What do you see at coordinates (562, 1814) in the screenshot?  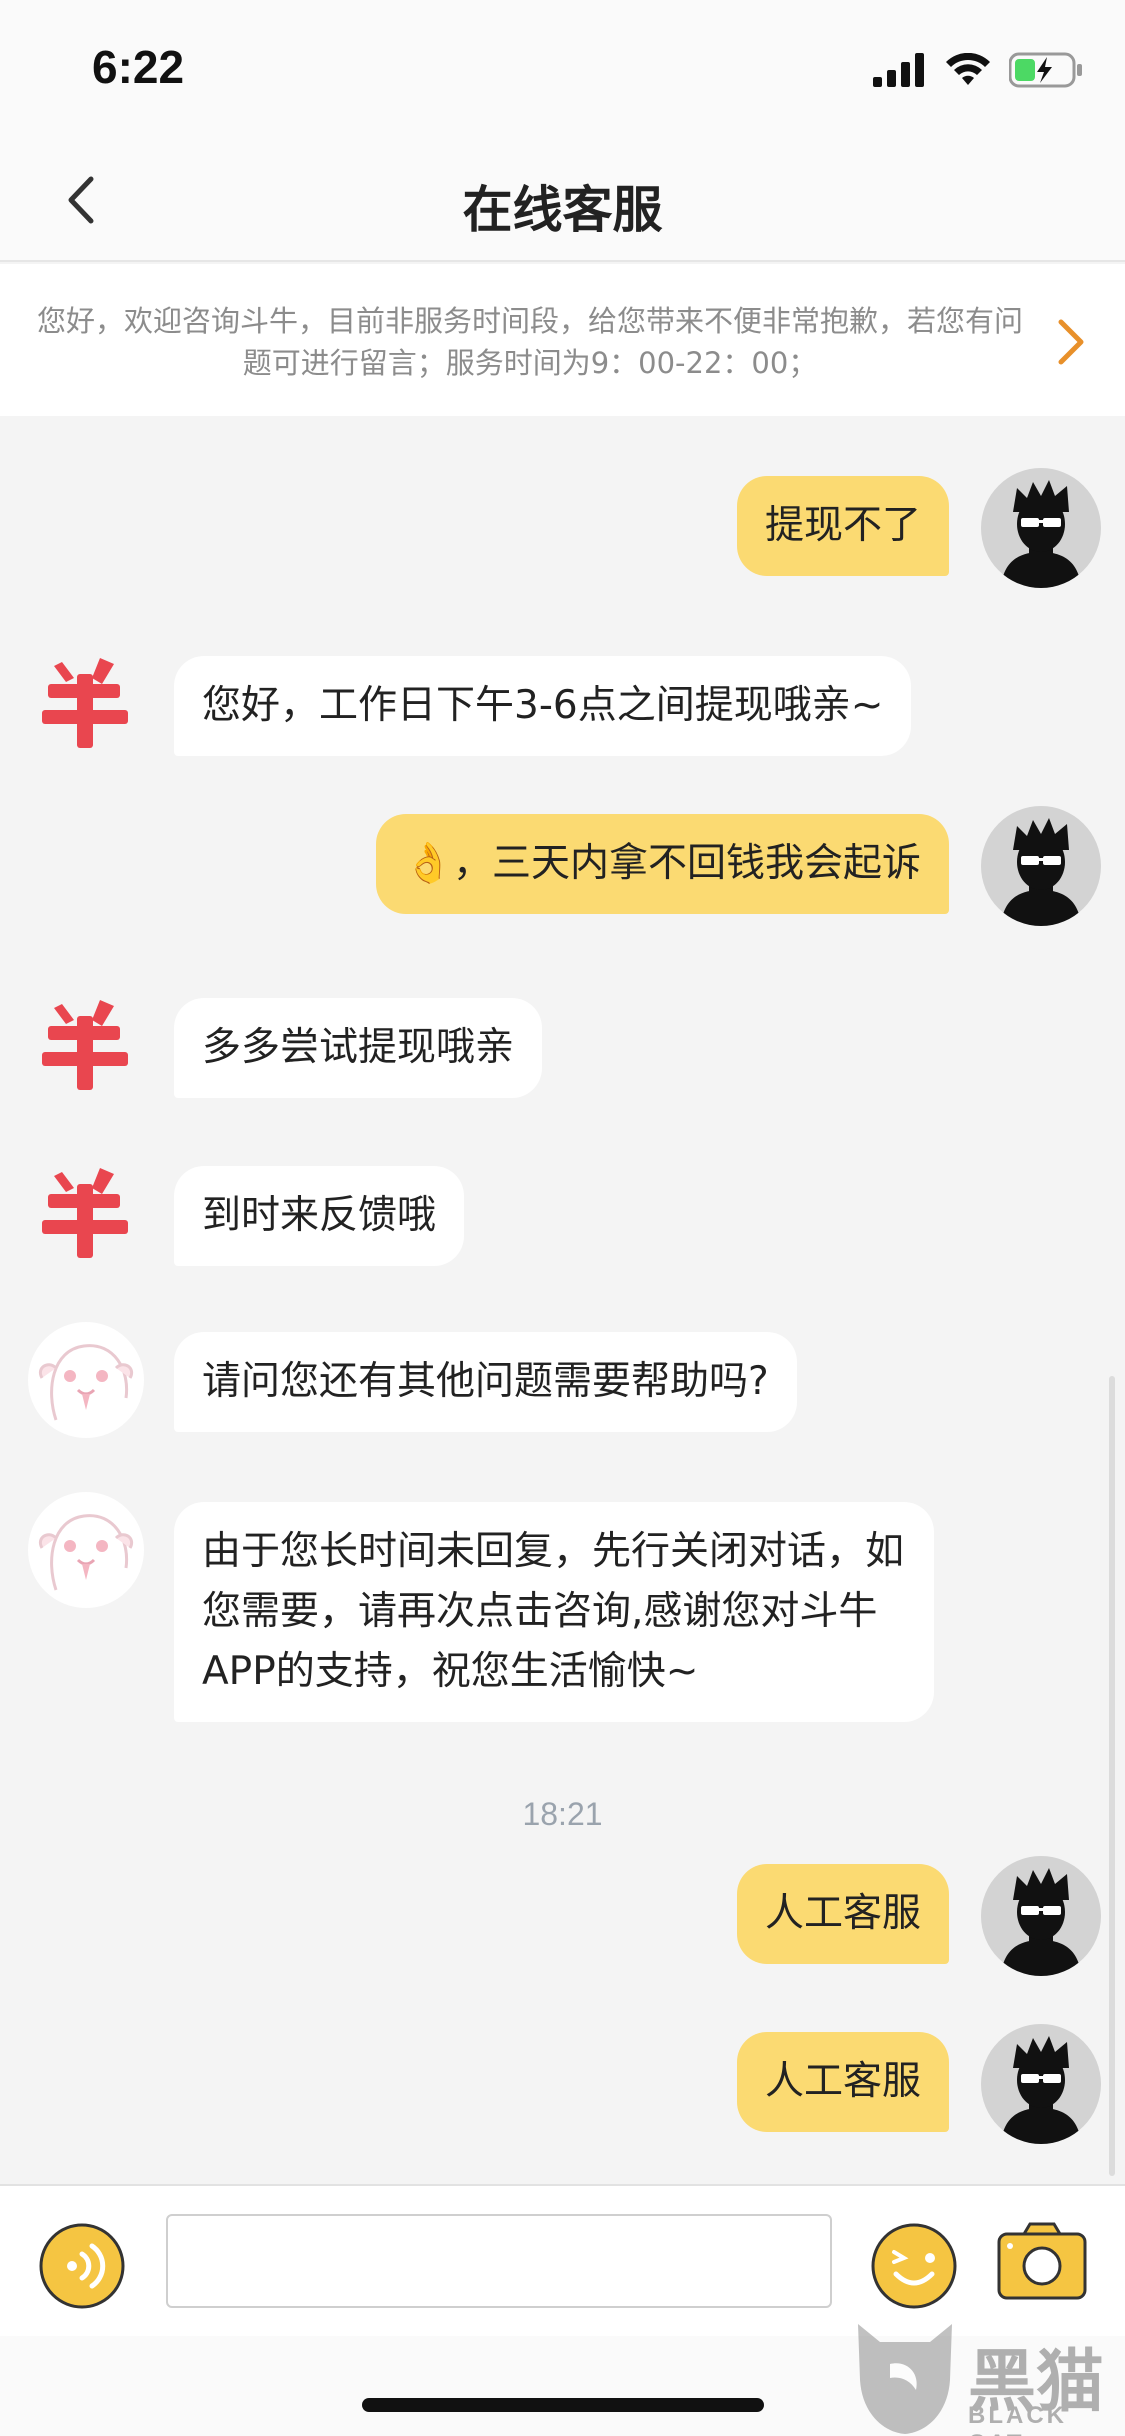 I see `message-timestamp: 18:21` at bounding box center [562, 1814].